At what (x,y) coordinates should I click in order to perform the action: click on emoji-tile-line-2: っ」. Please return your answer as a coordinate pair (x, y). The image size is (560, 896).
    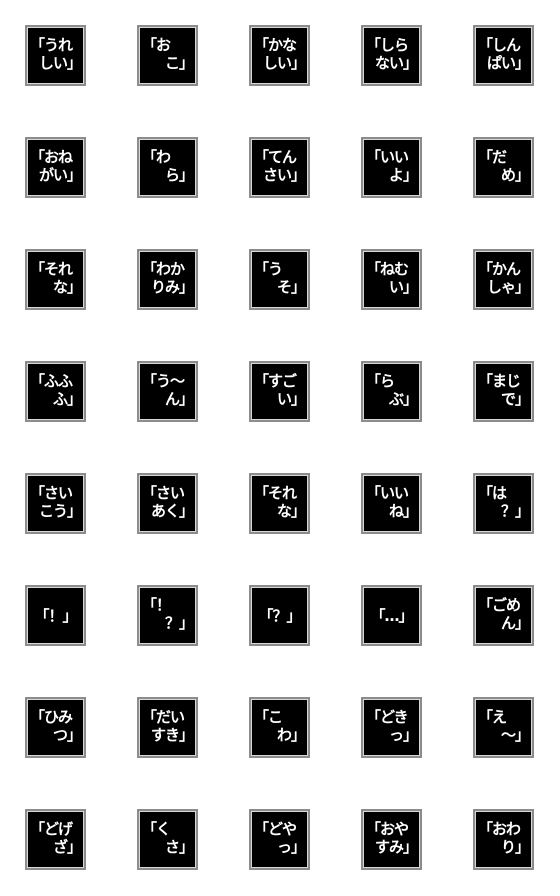
    Looking at the image, I should click on (403, 735).